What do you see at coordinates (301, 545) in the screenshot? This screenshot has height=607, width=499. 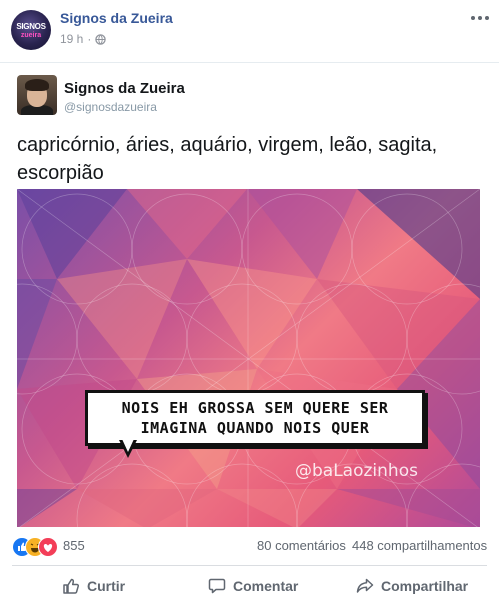 I see `comments-count-link: 80 comentários` at bounding box center [301, 545].